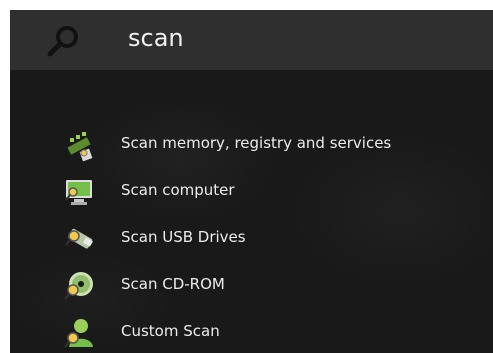 The image size is (493, 353). I want to click on cd-rom-icon, so click(78, 286).